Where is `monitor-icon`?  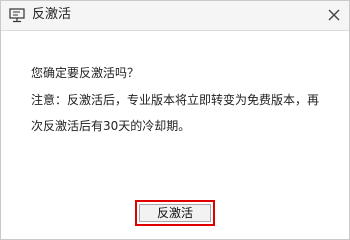
monitor-icon is located at coordinates (17, 15).